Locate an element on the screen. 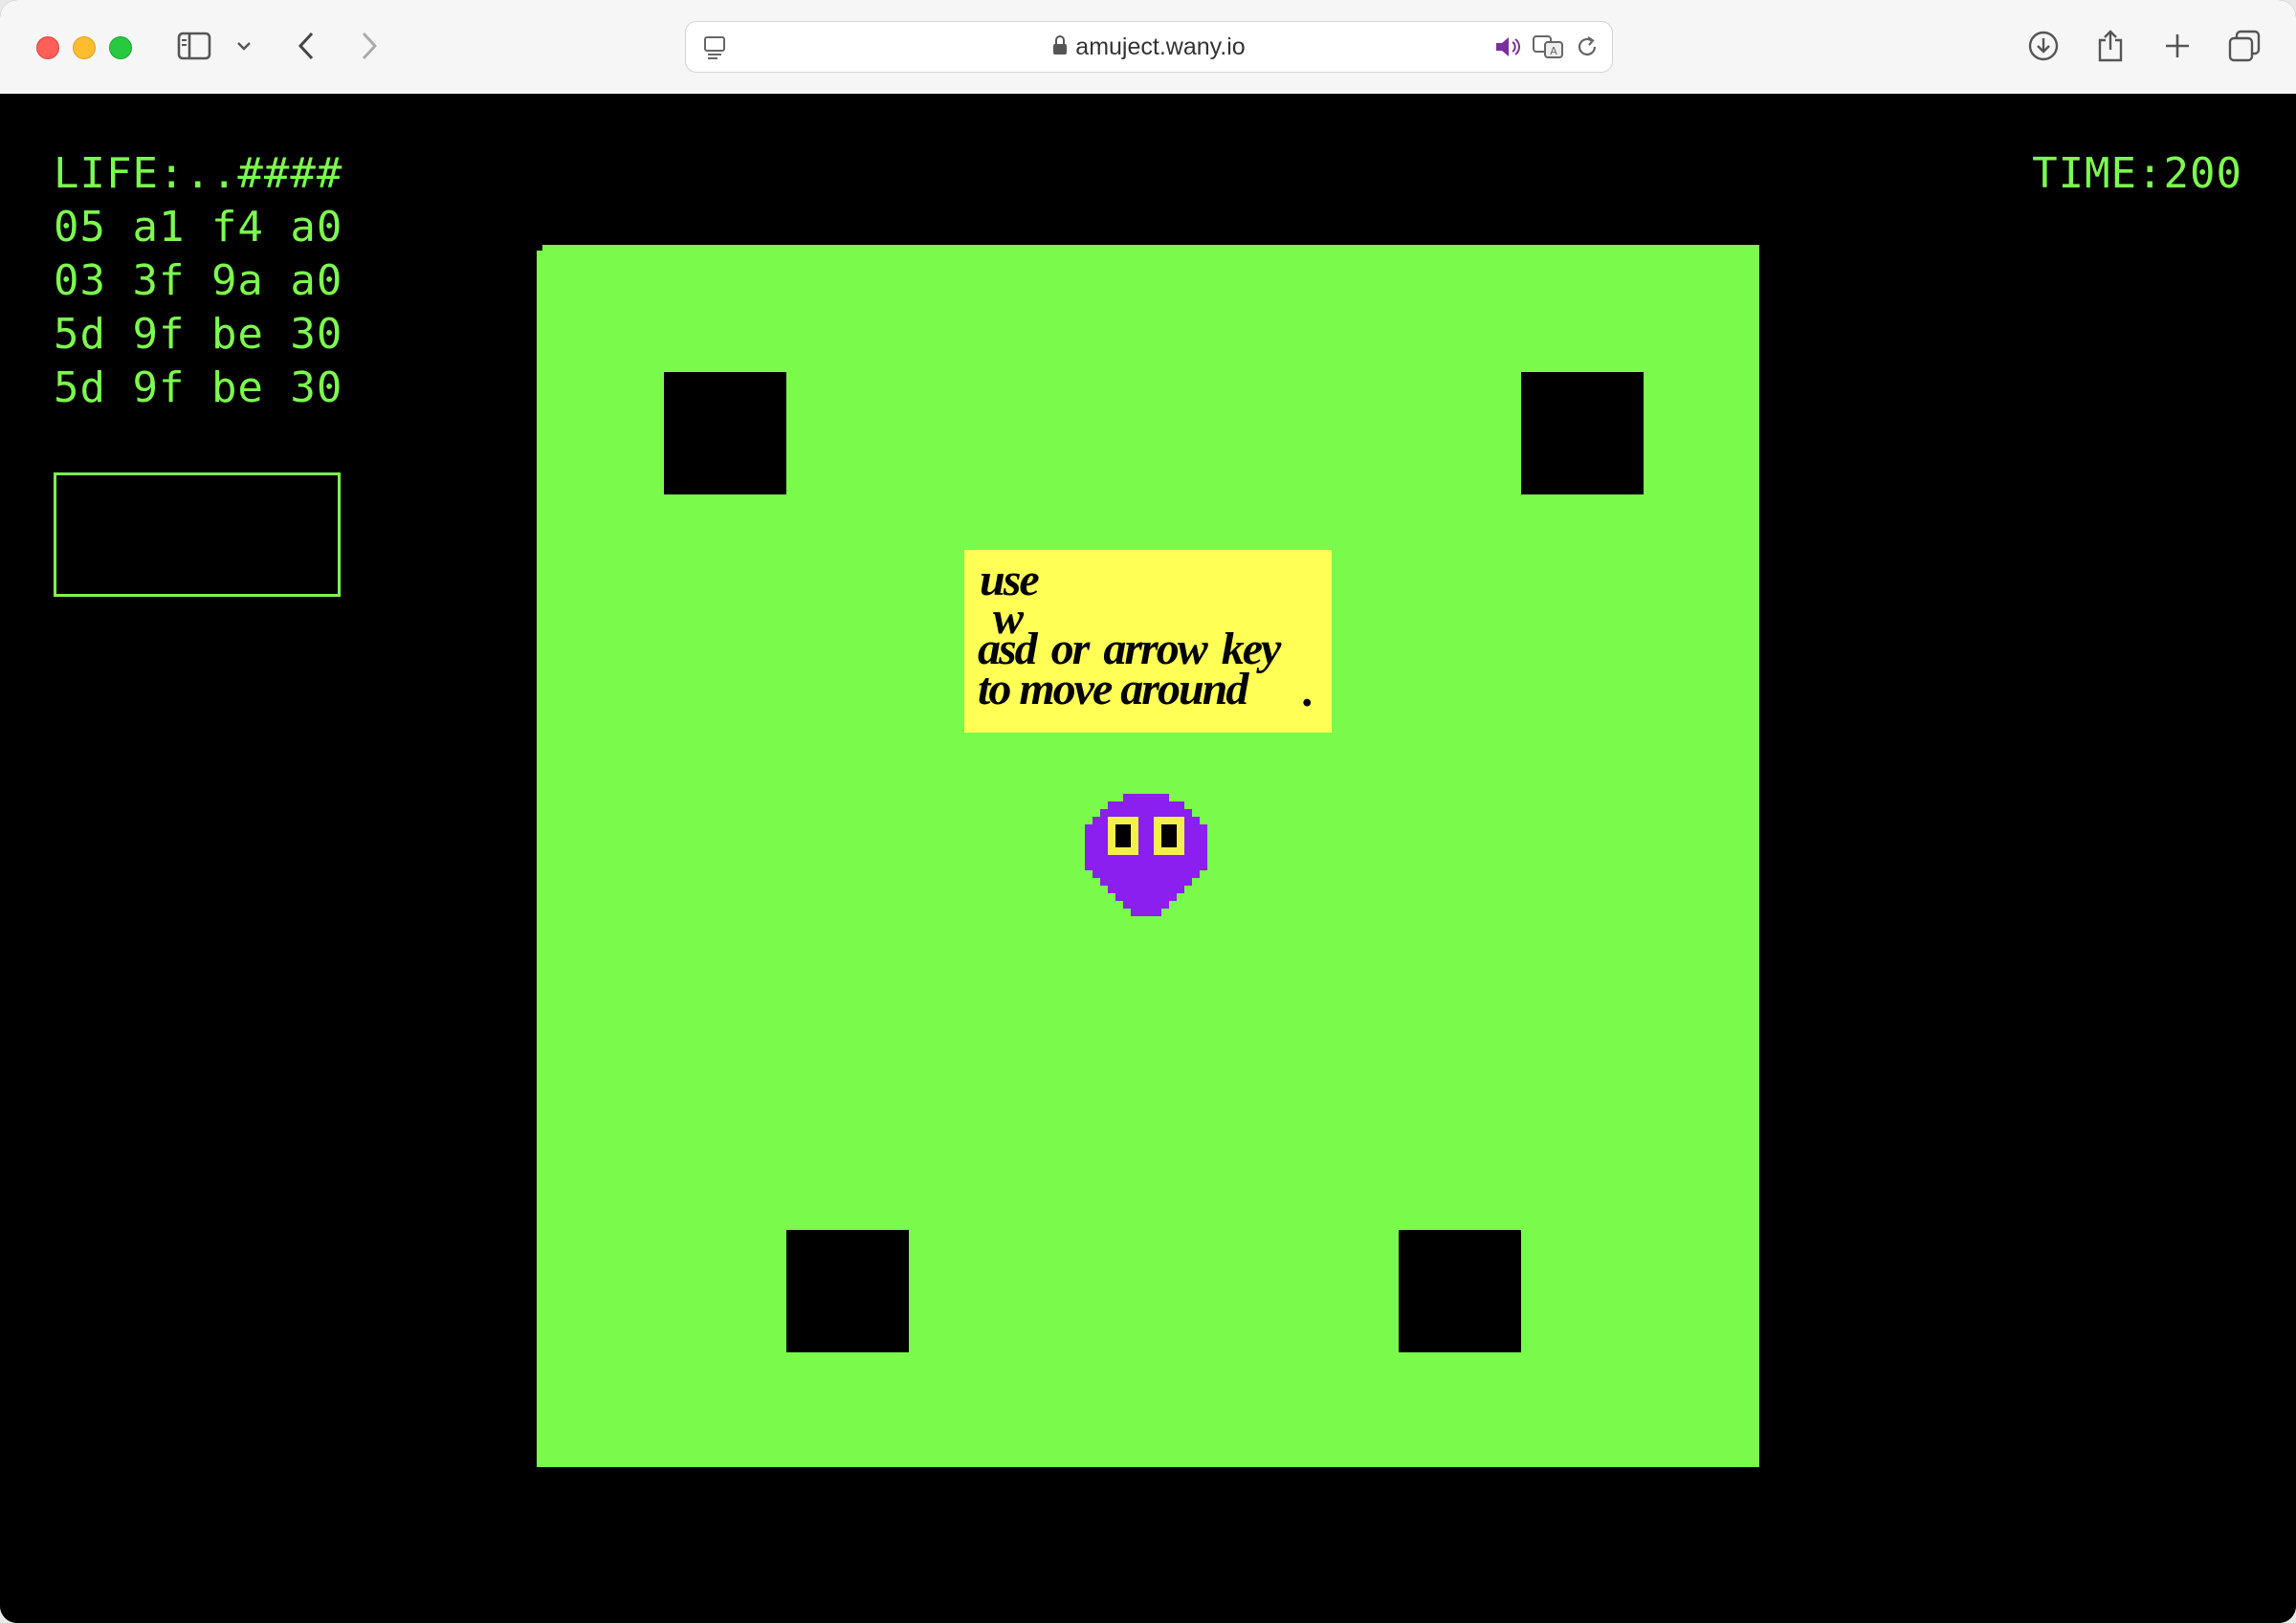  hex-row: 03 3f 9a a0 is located at coordinates (199, 280).